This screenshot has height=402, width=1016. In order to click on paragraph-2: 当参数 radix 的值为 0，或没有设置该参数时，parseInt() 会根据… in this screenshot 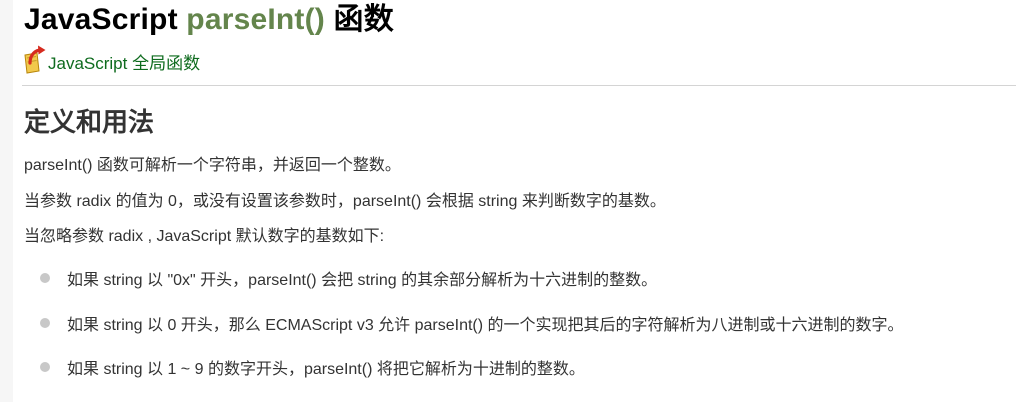, I will do `click(345, 201)`.